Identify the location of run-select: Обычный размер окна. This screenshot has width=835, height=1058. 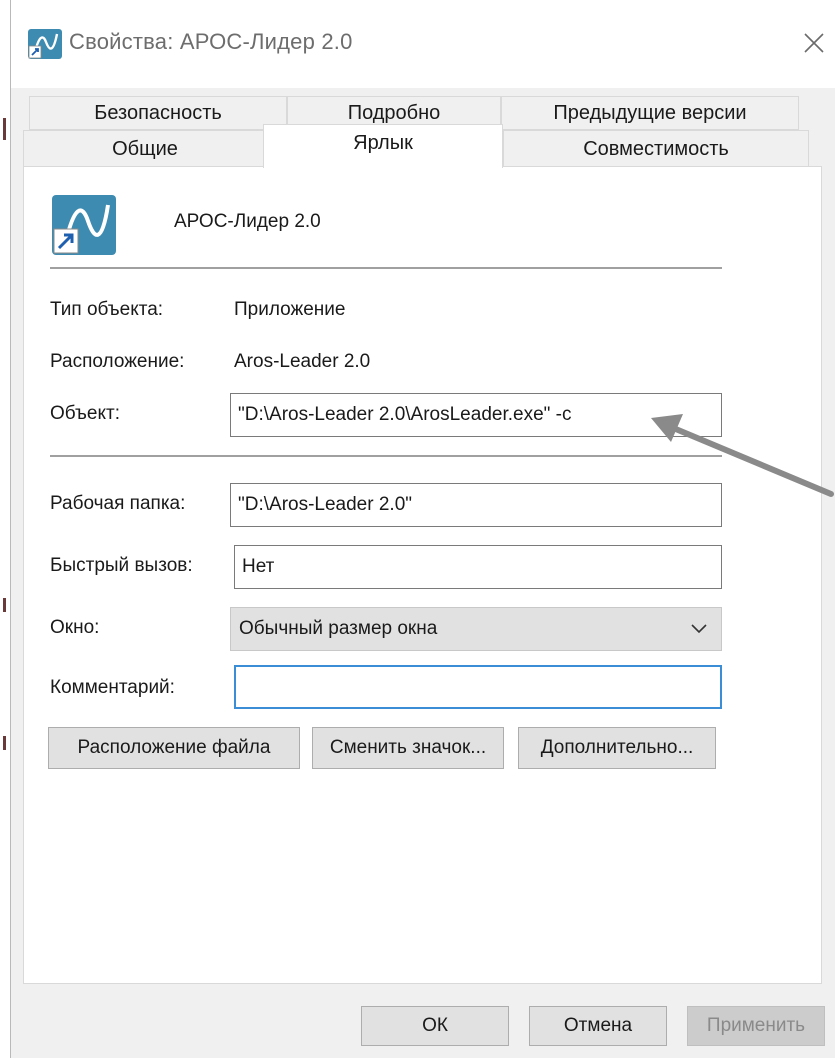
(476, 629).